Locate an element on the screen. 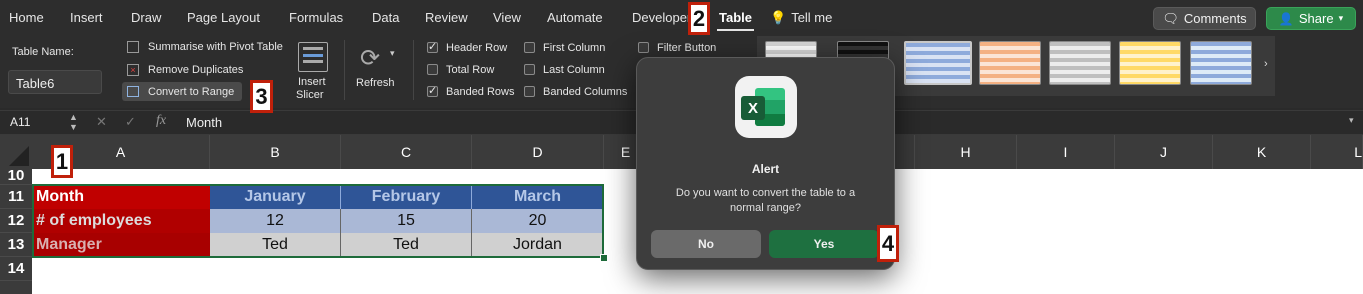 The image size is (1363, 294). fill-handle is located at coordinates (604, 258).